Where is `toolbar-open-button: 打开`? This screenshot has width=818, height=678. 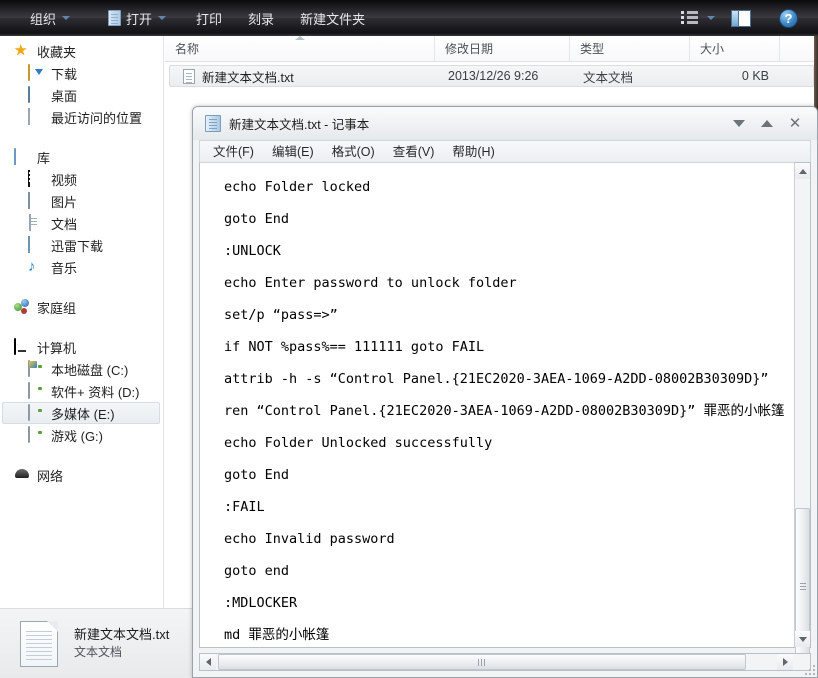 toolbar-open-button: 打开 is located at coordinates (137, 18).